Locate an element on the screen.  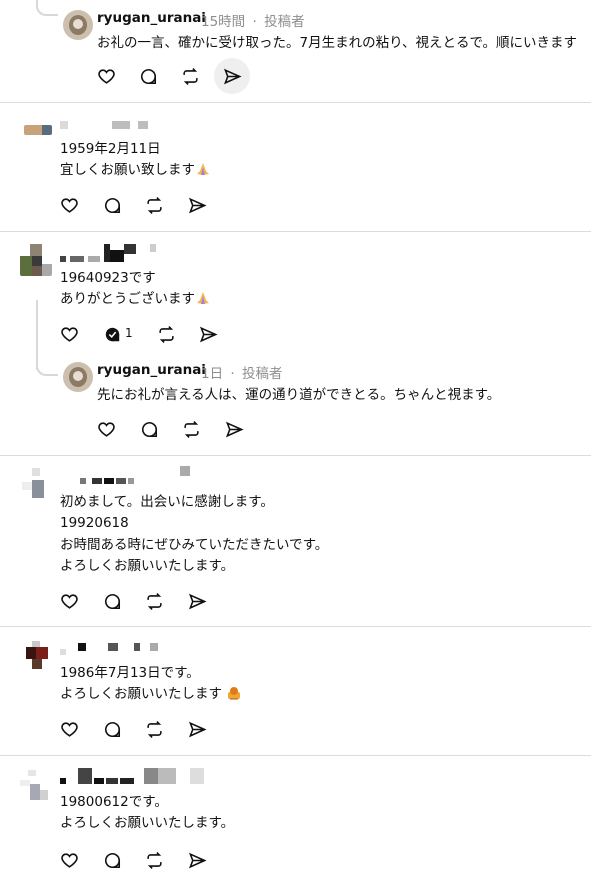
comment-line-1: 1959年2月11日 is located at coordinates (110, 149).